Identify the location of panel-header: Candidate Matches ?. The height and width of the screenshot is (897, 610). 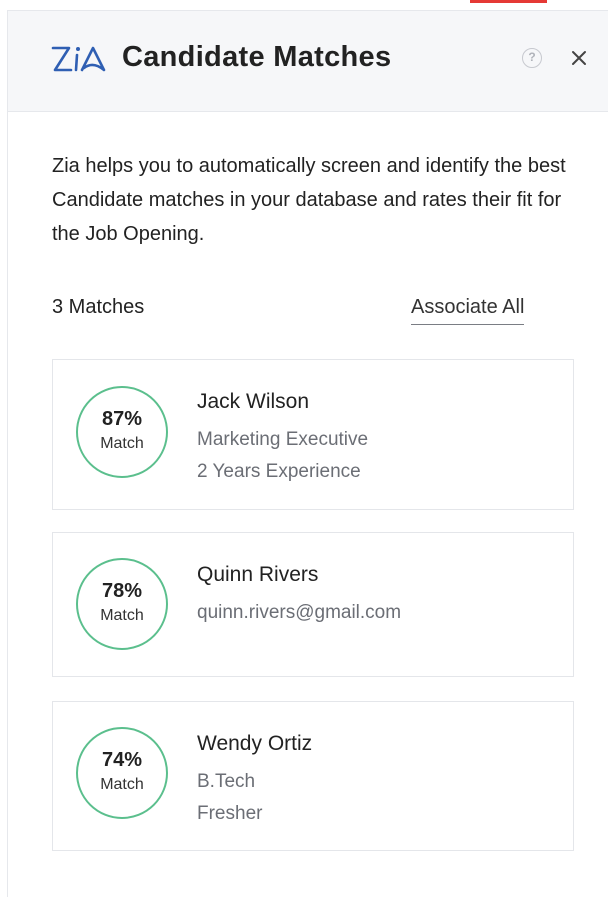
(308, 61).